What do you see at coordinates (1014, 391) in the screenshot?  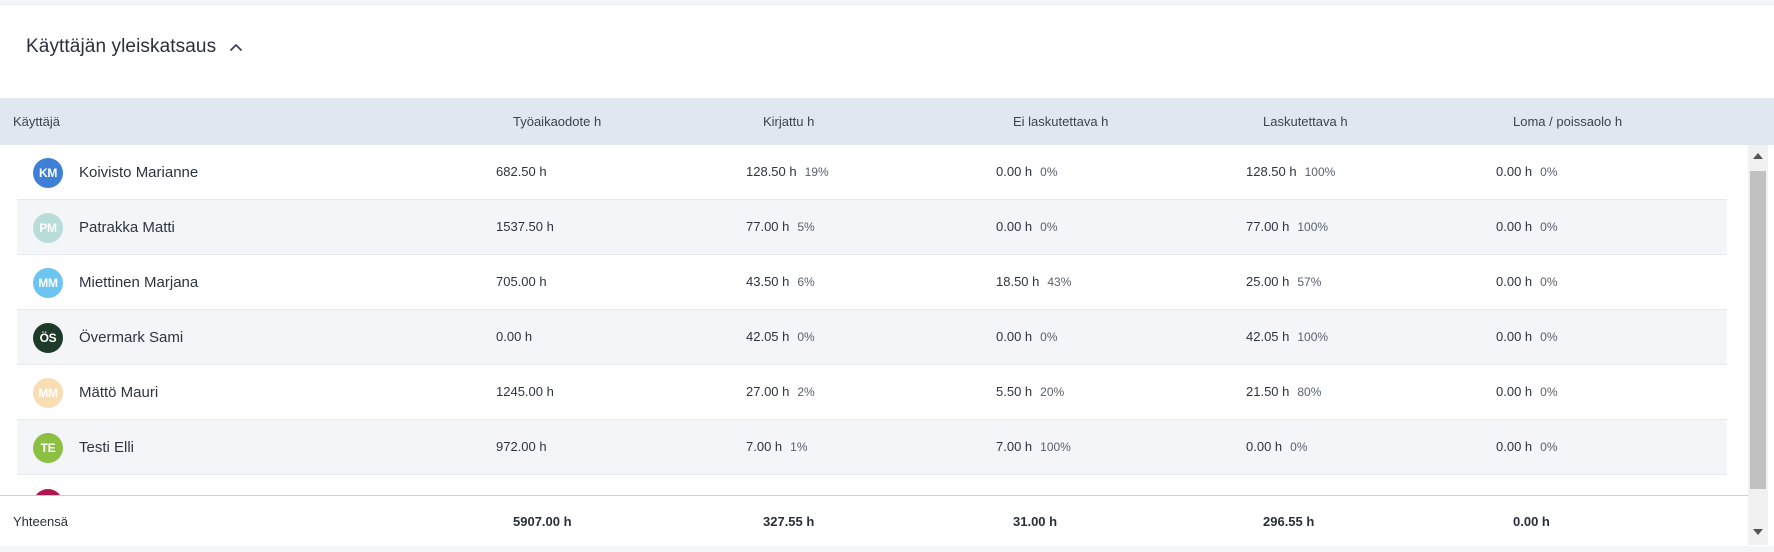 I see `hours-value: 5.50 h` at bounding box center [1014, 391].